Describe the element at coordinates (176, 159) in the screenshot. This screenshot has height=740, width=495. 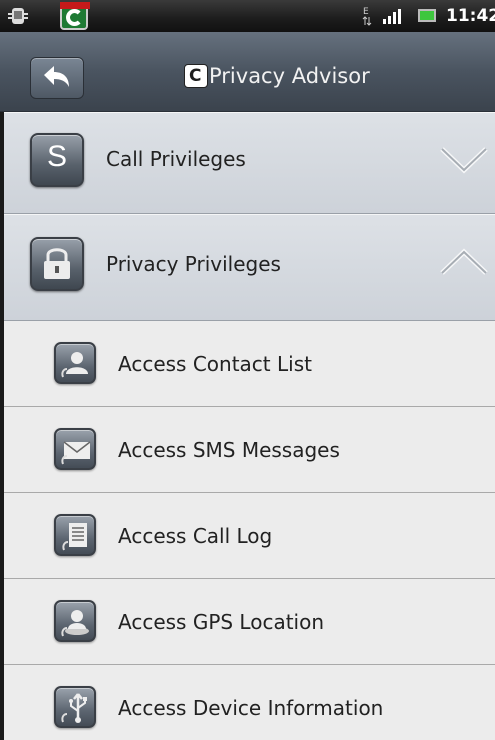
I see `group-label: Call Privileges` at that location.